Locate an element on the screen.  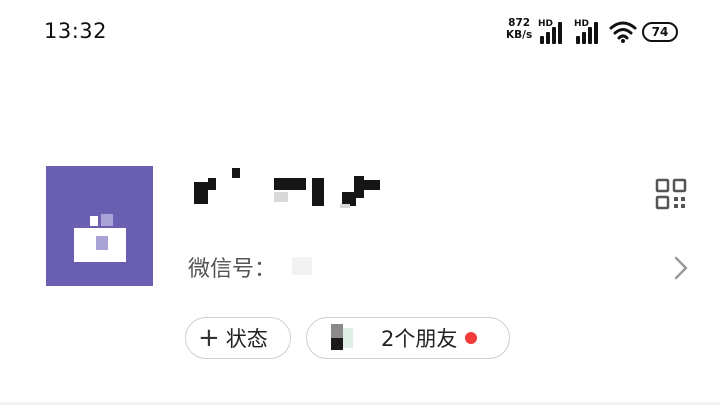
chevron-right-icon is located at coordinates (681, 268).